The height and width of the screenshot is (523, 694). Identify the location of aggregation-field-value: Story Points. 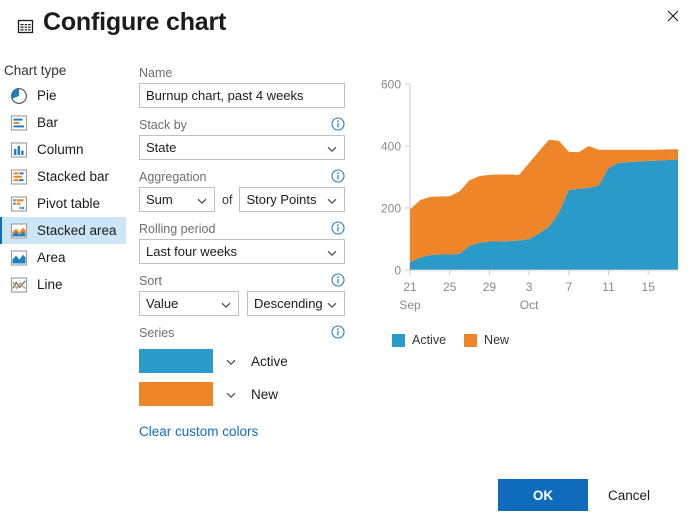
(281, 199).